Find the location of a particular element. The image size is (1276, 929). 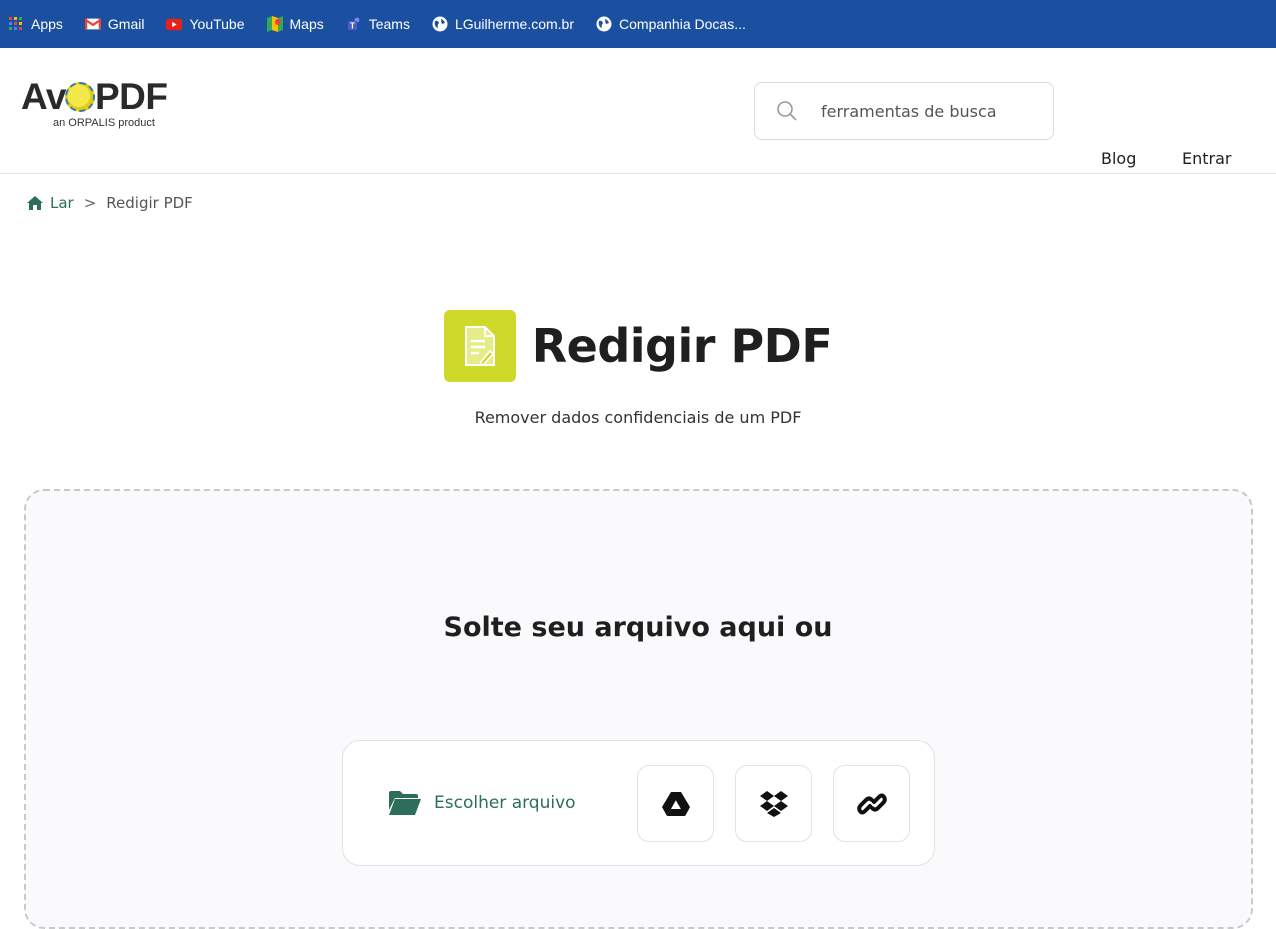

choose-file-button: Escolher arquivo is located at coordinates (482, 803).